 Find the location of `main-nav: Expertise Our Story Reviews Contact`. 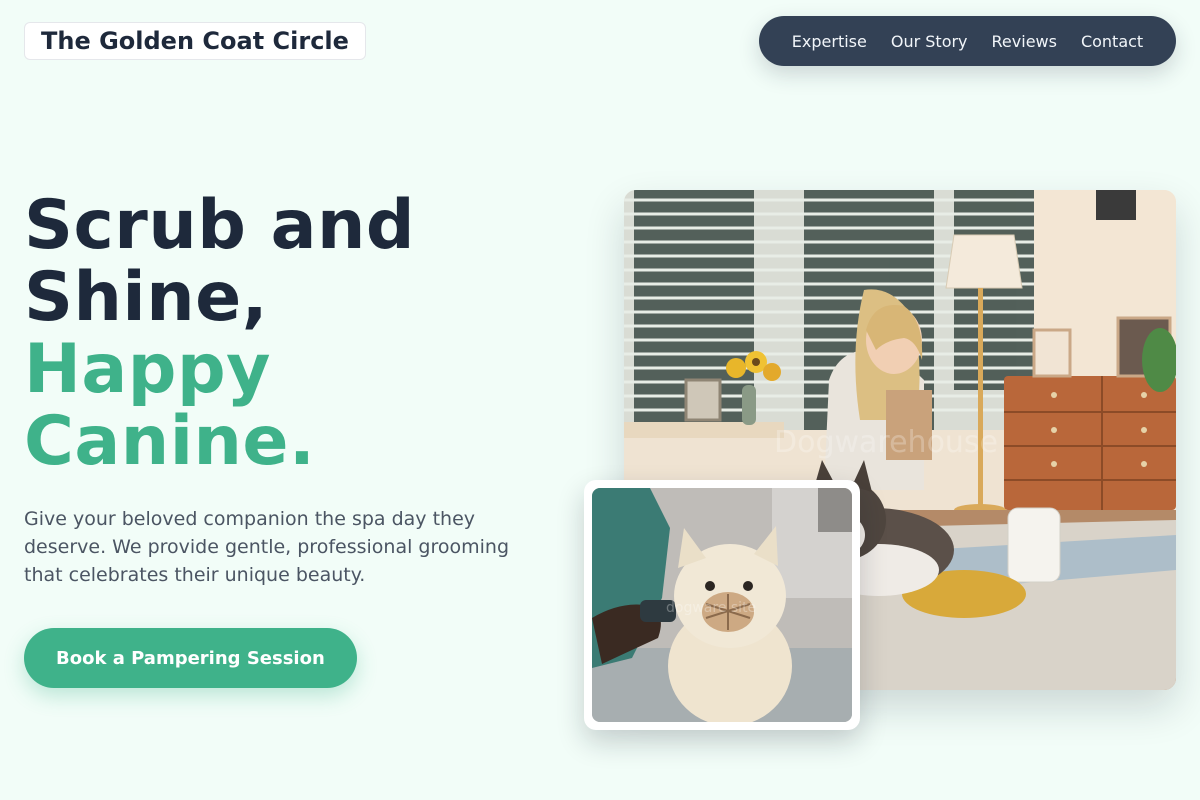

main-nav: Expertise Our Story Reviews Contact is located at coordinates (967, 41).